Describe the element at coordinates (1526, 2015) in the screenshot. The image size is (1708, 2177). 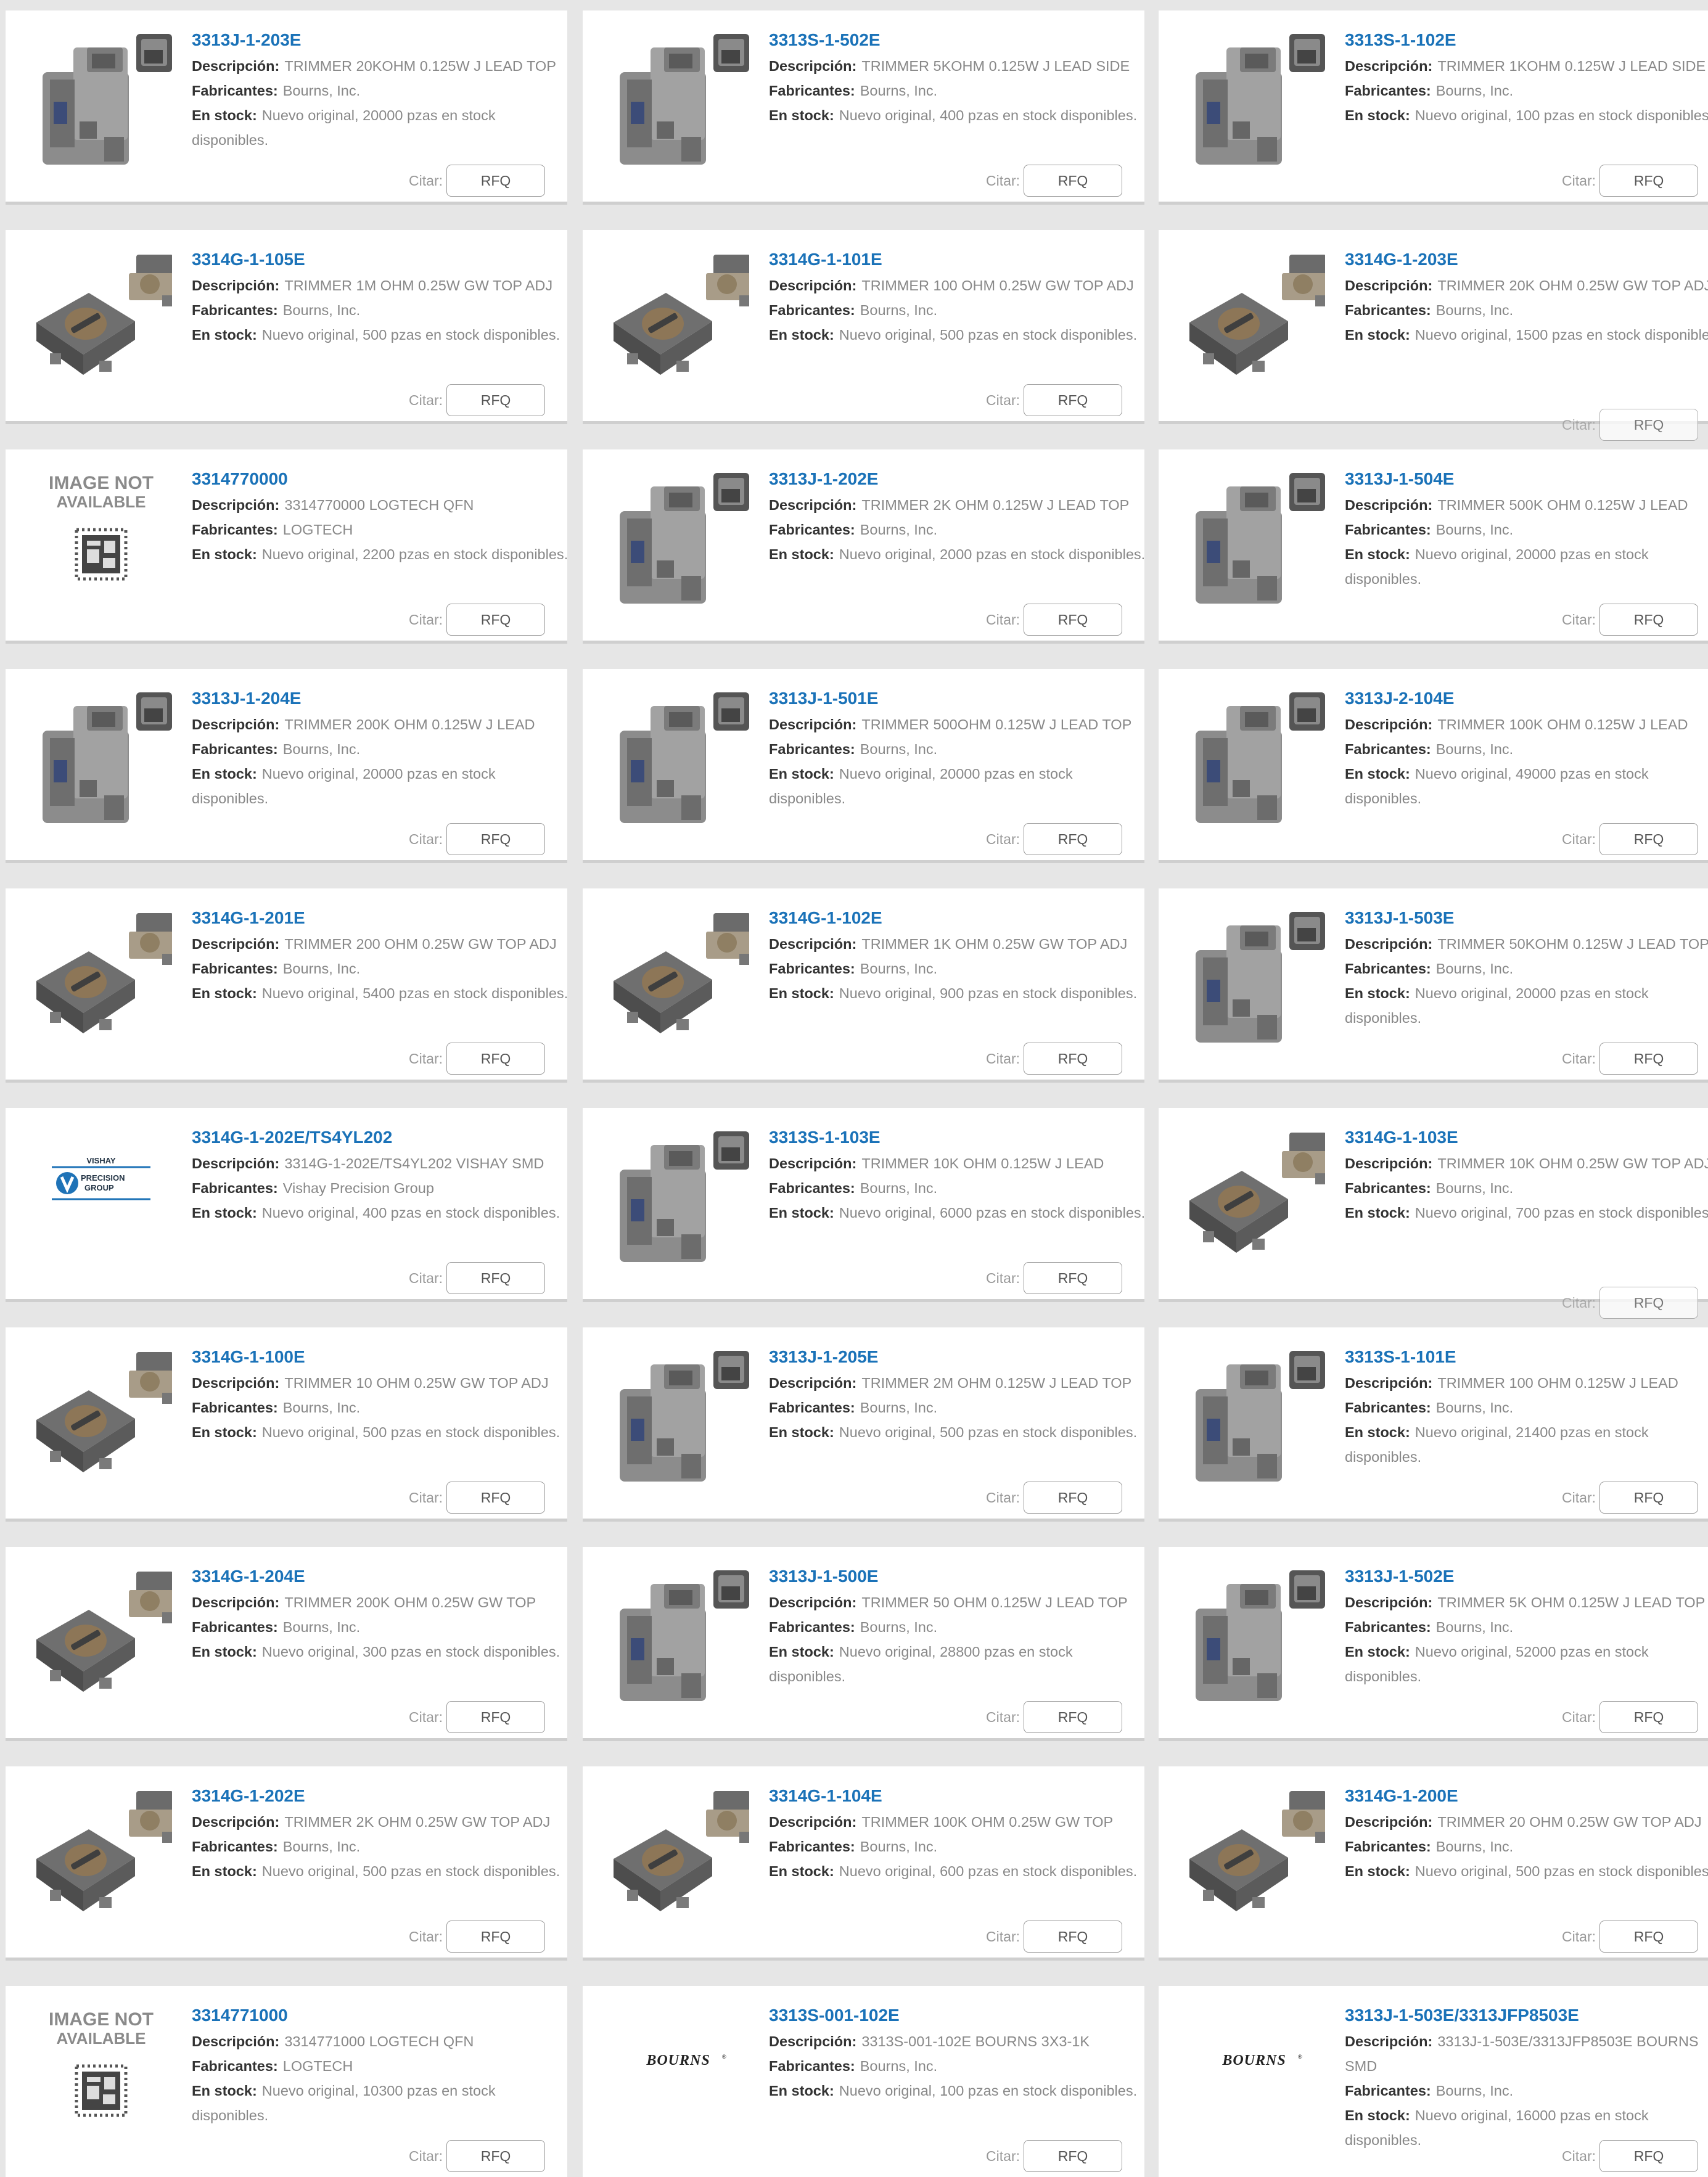
I see `part-number-link: 3313J-1-503E/3313JFP8503E` at that location.